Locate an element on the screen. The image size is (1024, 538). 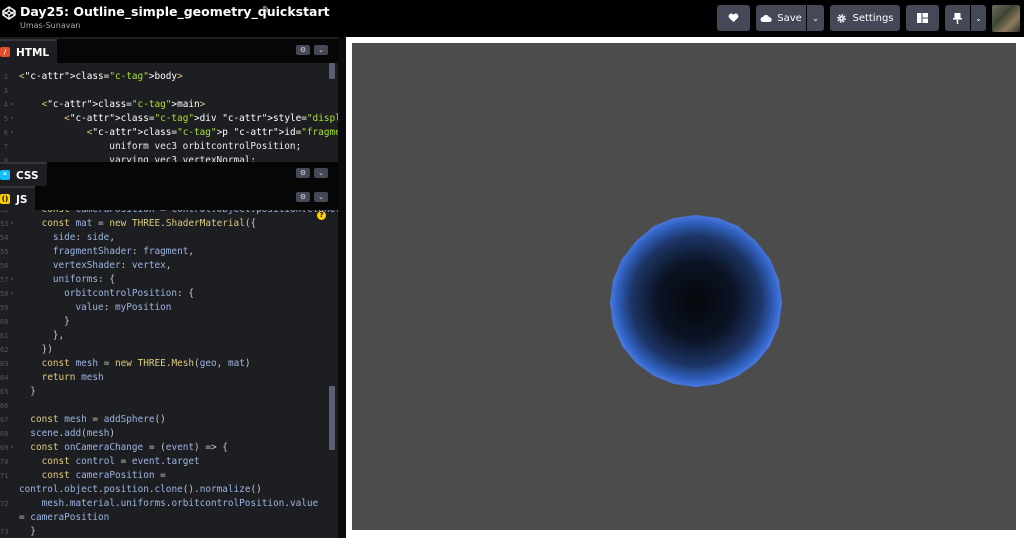
js-settings-button: ⚙ is located at coordinates (303, 197).